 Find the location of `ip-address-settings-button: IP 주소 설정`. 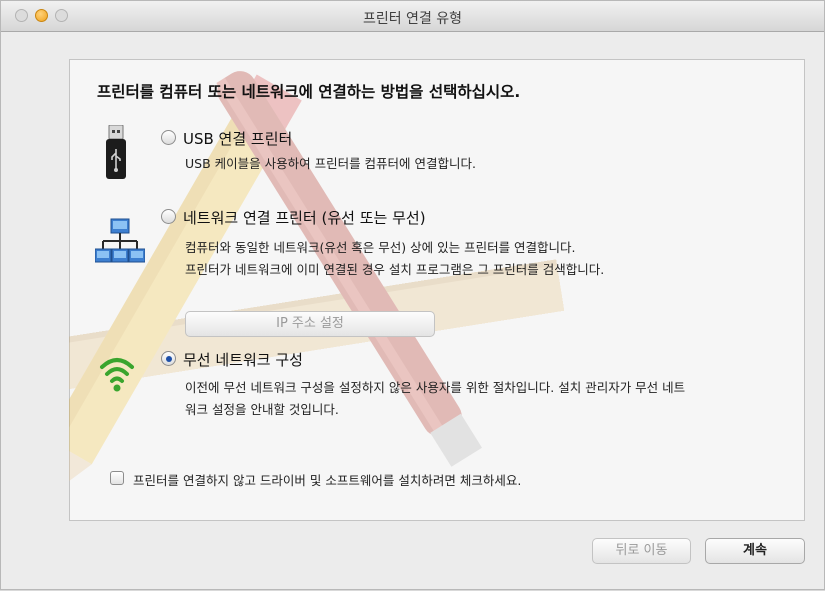

ip-address-settings-button: IP 주소 설정 is located at coordinates (310, 324).